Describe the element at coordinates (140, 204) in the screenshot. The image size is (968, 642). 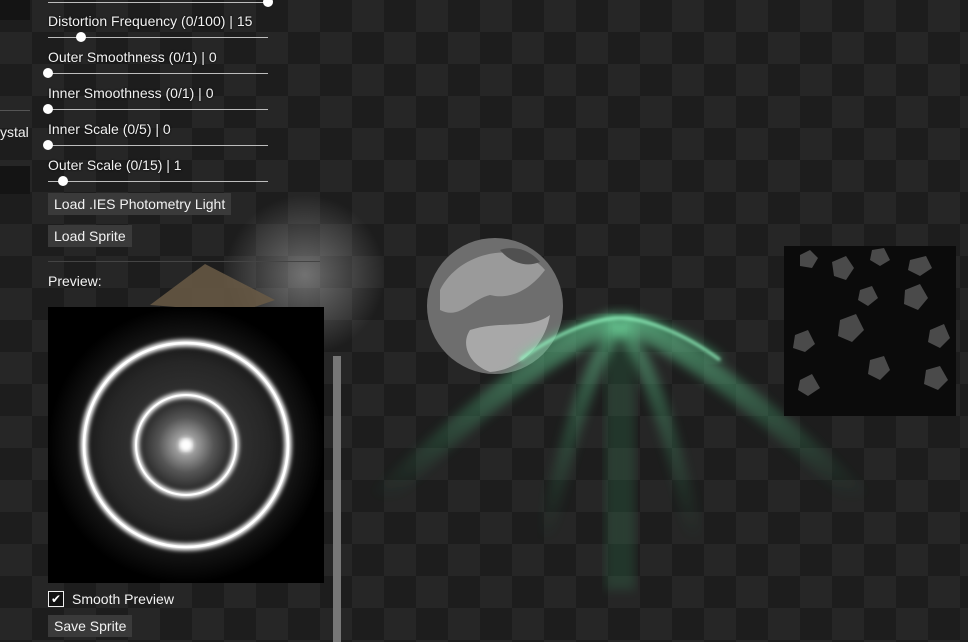
I see `load-ies-button: Load .IES Photometry Light` at that location.